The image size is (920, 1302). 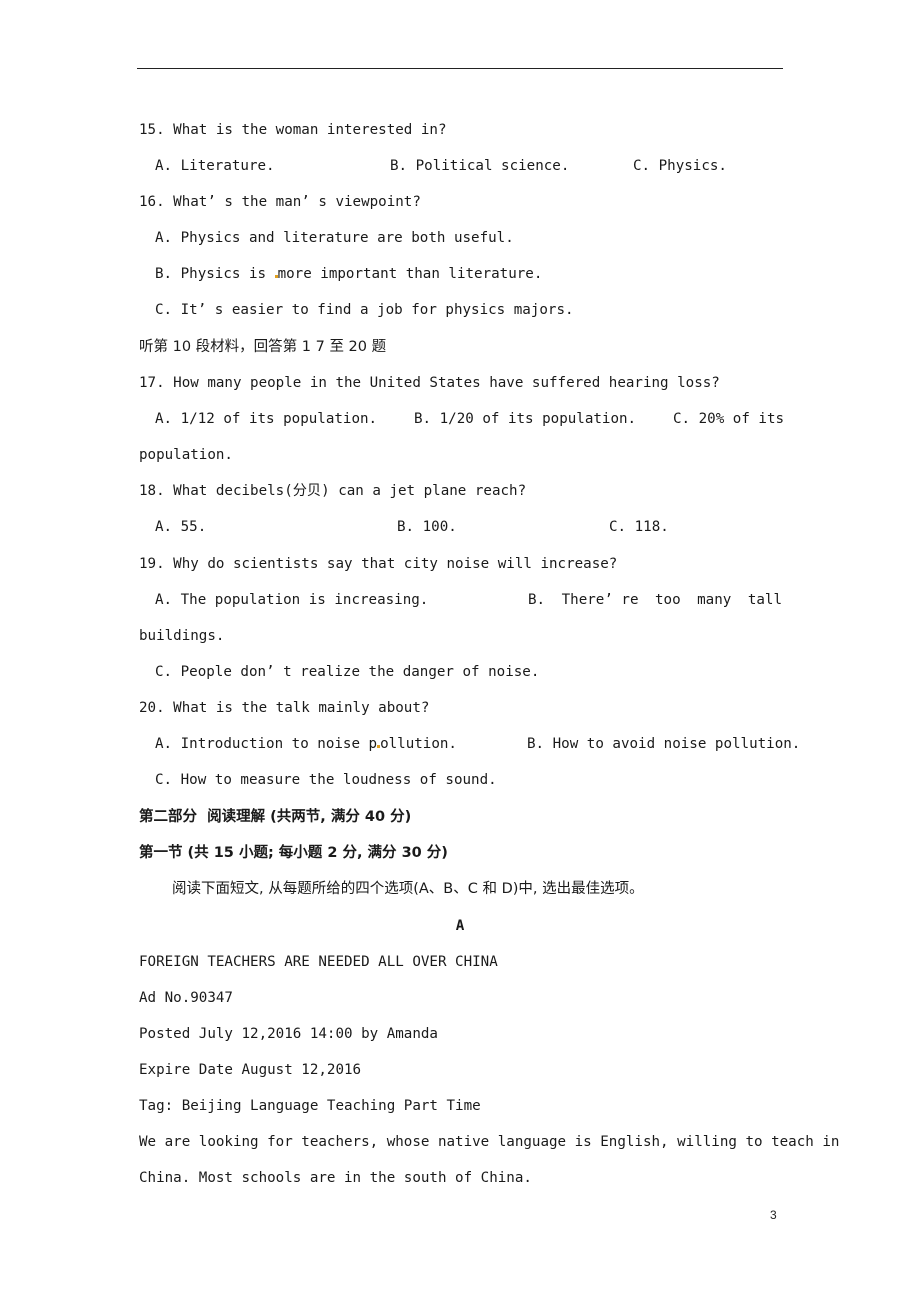 I want to click on question-15-option-a: A. Literature., so click(x=215, y=166).